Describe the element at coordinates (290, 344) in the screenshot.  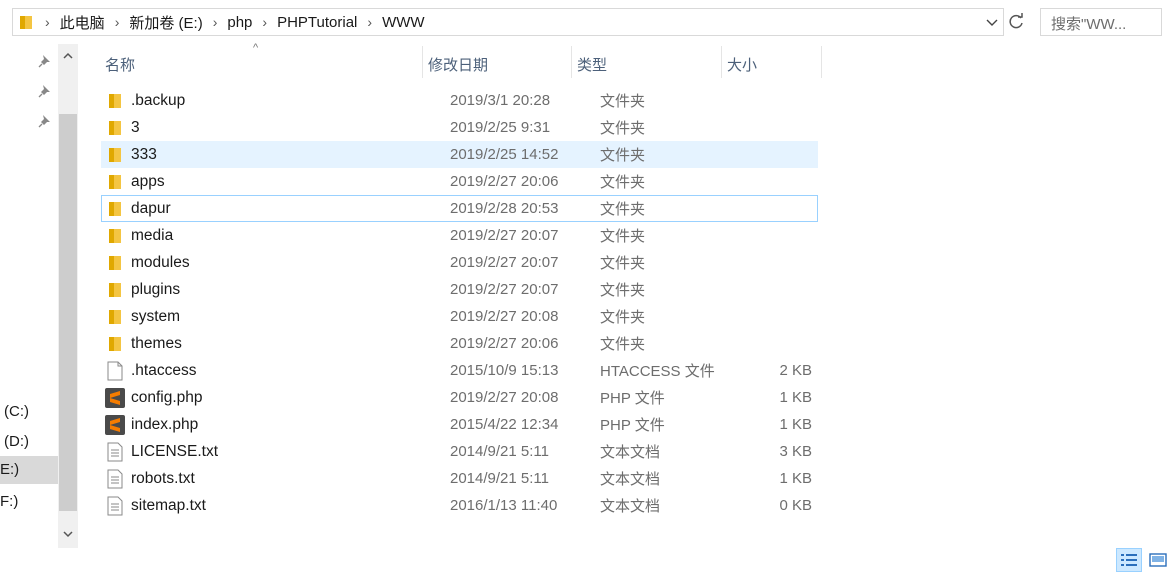
I see `file-name: themes` at that location.